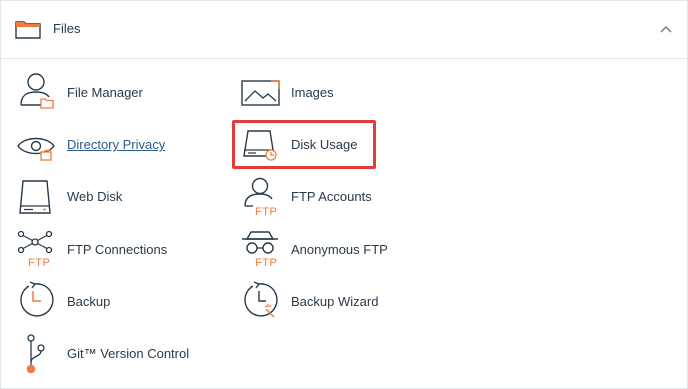 The width and height of the screenshot is (688, 389). I want to click on anonymous-ftp-icon: FTP, so click(263, 250).